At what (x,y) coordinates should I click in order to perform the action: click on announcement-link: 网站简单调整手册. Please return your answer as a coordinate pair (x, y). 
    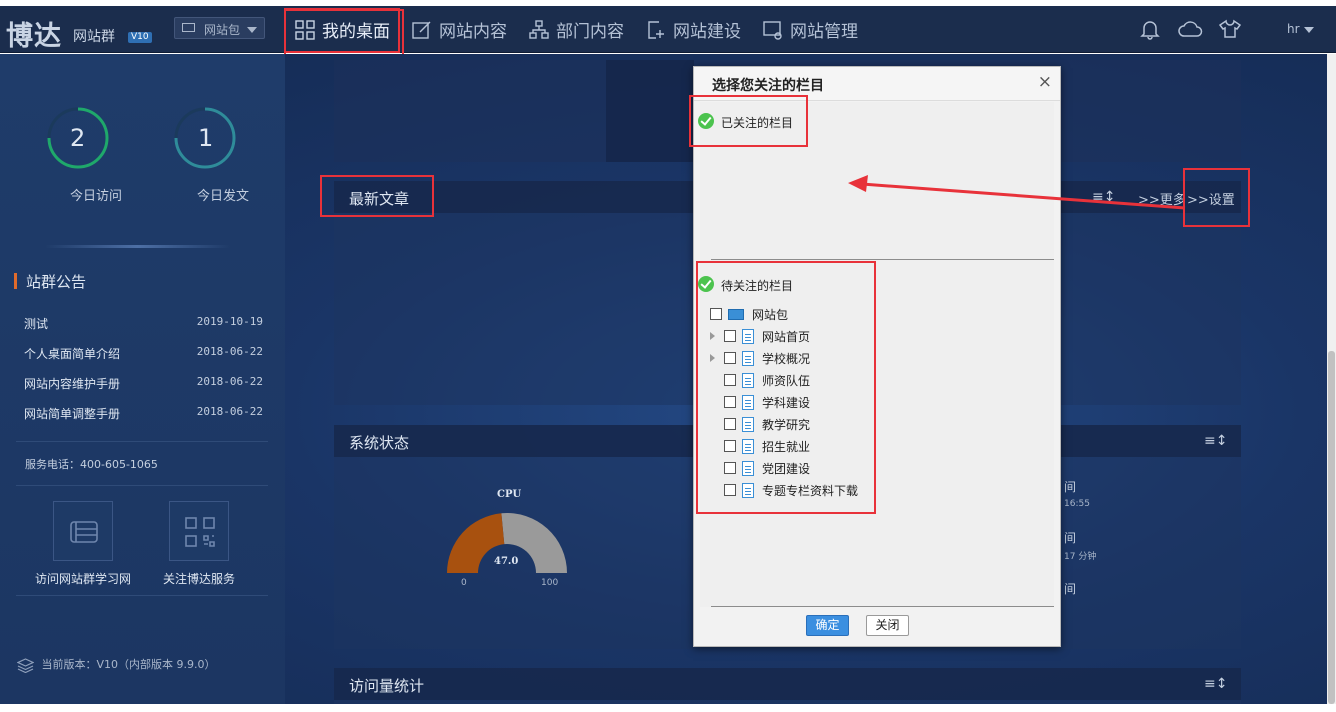
    Looking at the image, I should click on (72, 414).